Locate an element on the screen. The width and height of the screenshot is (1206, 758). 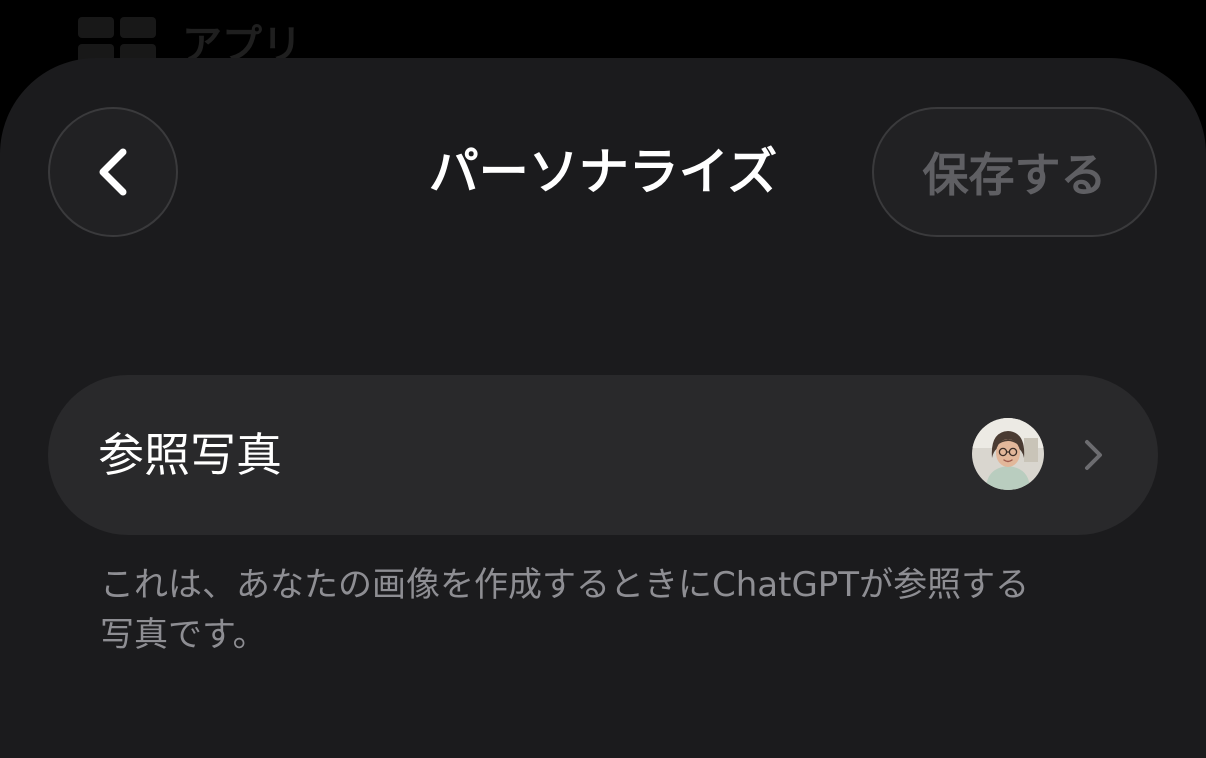
reference-photo-description: これは、あなたの画像を作成するときにChatGPTが参照する写真です。 is located at coordinates (565, 610).